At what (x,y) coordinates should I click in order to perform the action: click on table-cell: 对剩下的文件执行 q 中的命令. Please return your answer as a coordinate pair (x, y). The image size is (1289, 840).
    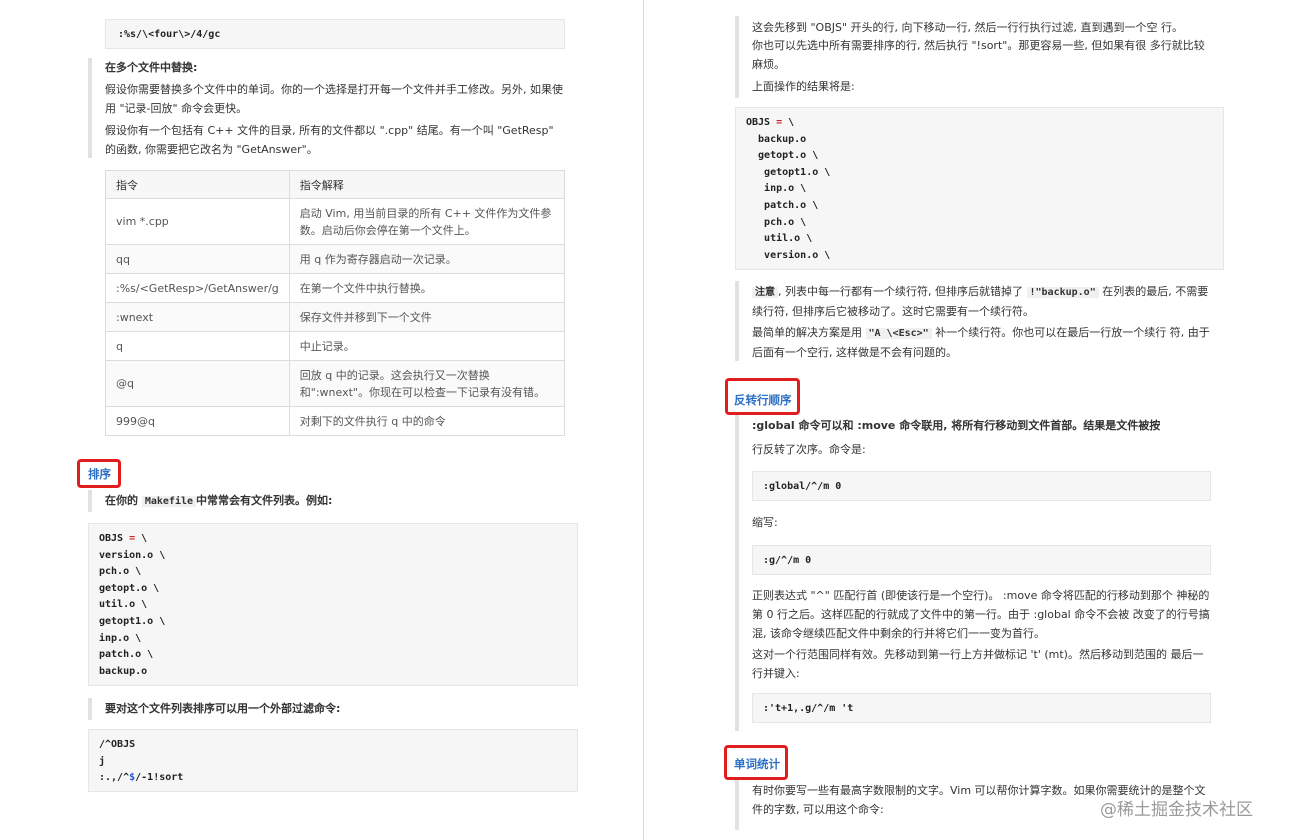
    Looking at the image, I should click on (427, 421).